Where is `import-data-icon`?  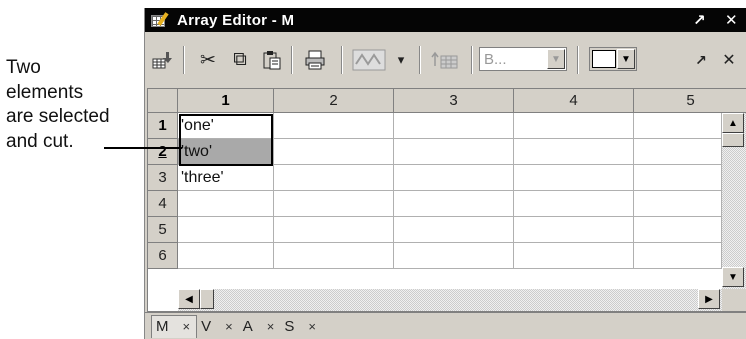 import-data-icon is located at coordinates (162, 60).